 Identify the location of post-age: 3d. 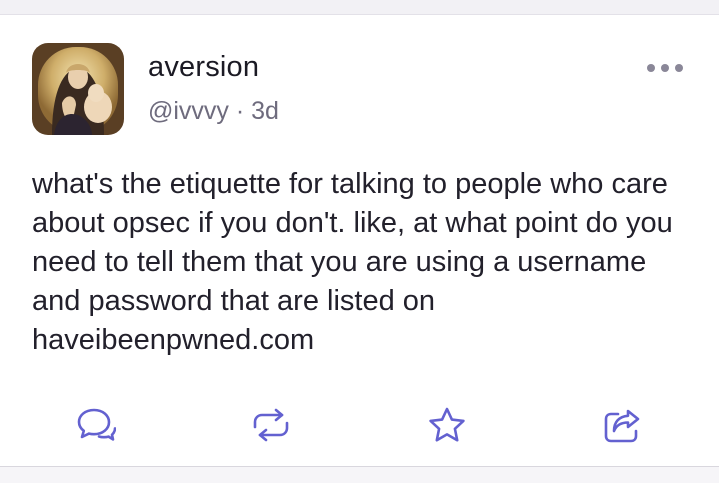
(265, 111).